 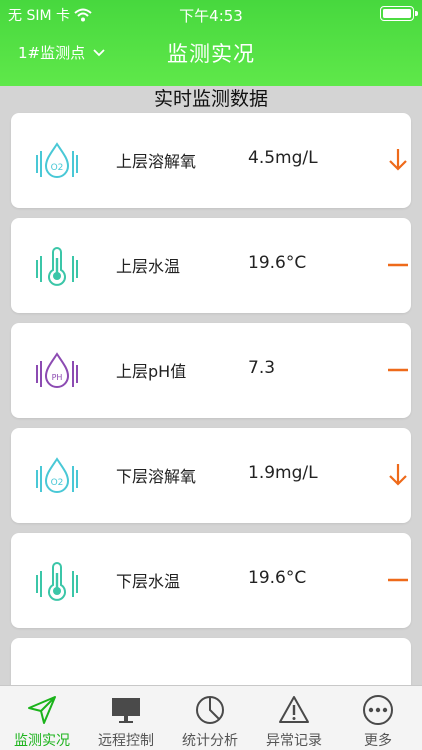 What do you see at coordinates (211, 370) in the screenshot?
I see `monitor-card: PH 上层pH值 7.3` at bounding box center [211, 370].